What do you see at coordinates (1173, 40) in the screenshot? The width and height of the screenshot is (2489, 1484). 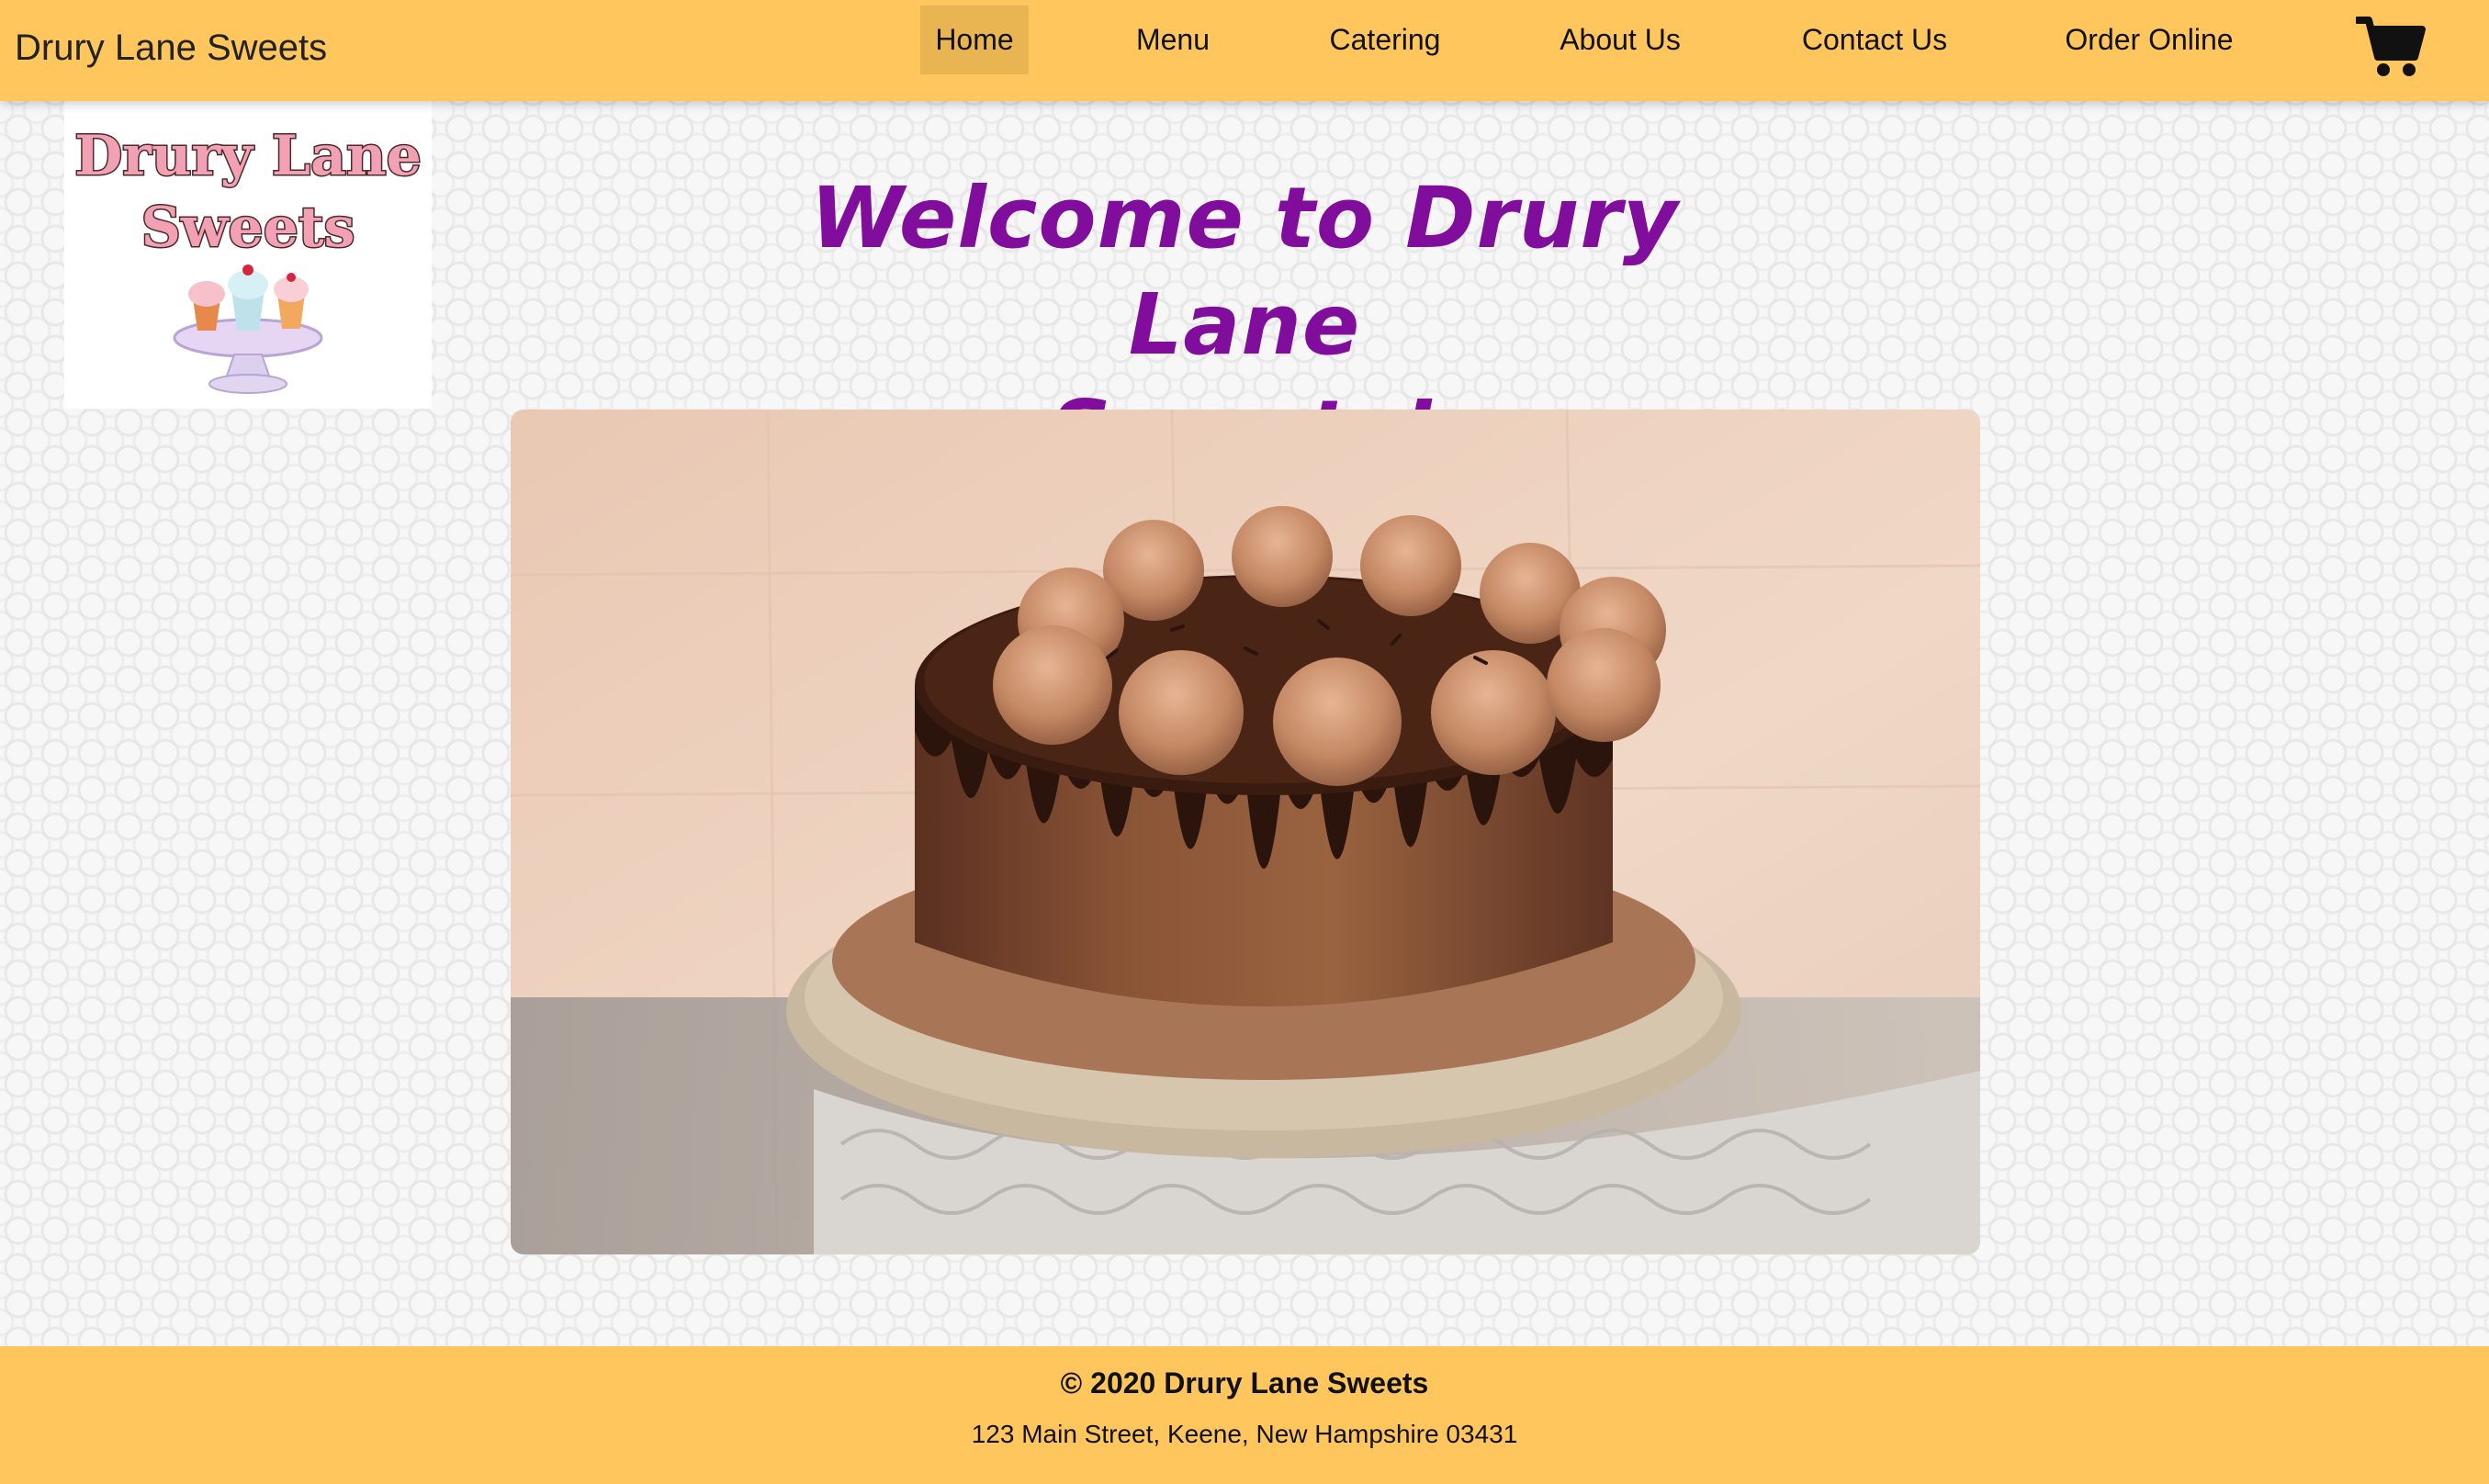 I see `nav-menu: Menu` at bounding box center [1173, 40].